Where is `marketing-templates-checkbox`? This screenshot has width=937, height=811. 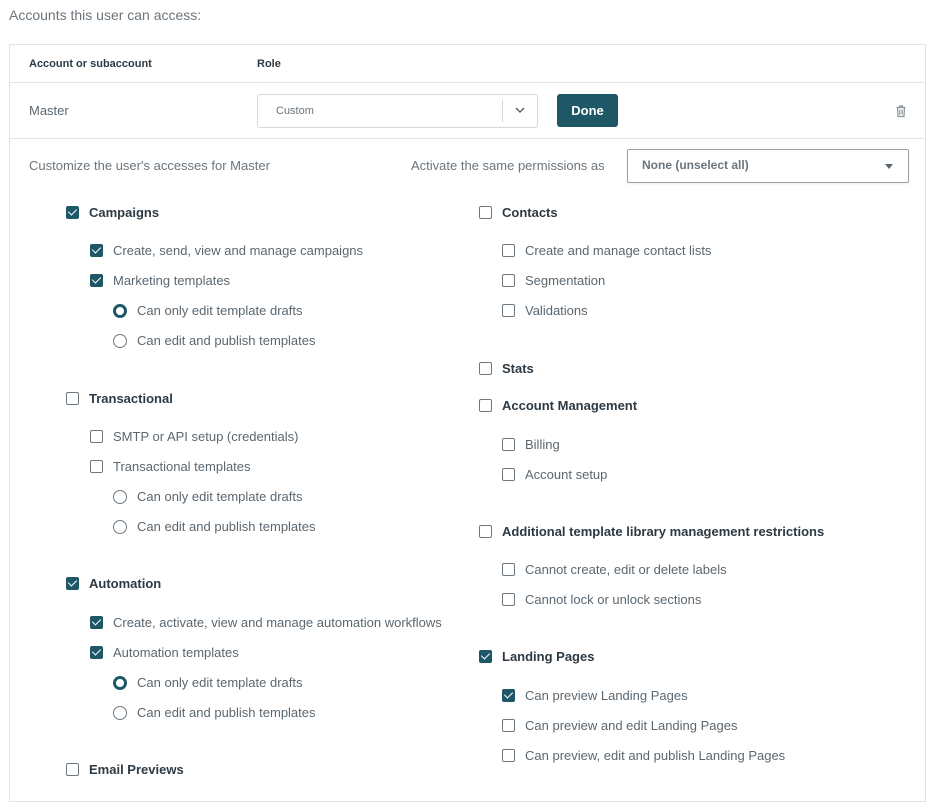
marketing-templates-checkbox is located at coordinates (96, 280).